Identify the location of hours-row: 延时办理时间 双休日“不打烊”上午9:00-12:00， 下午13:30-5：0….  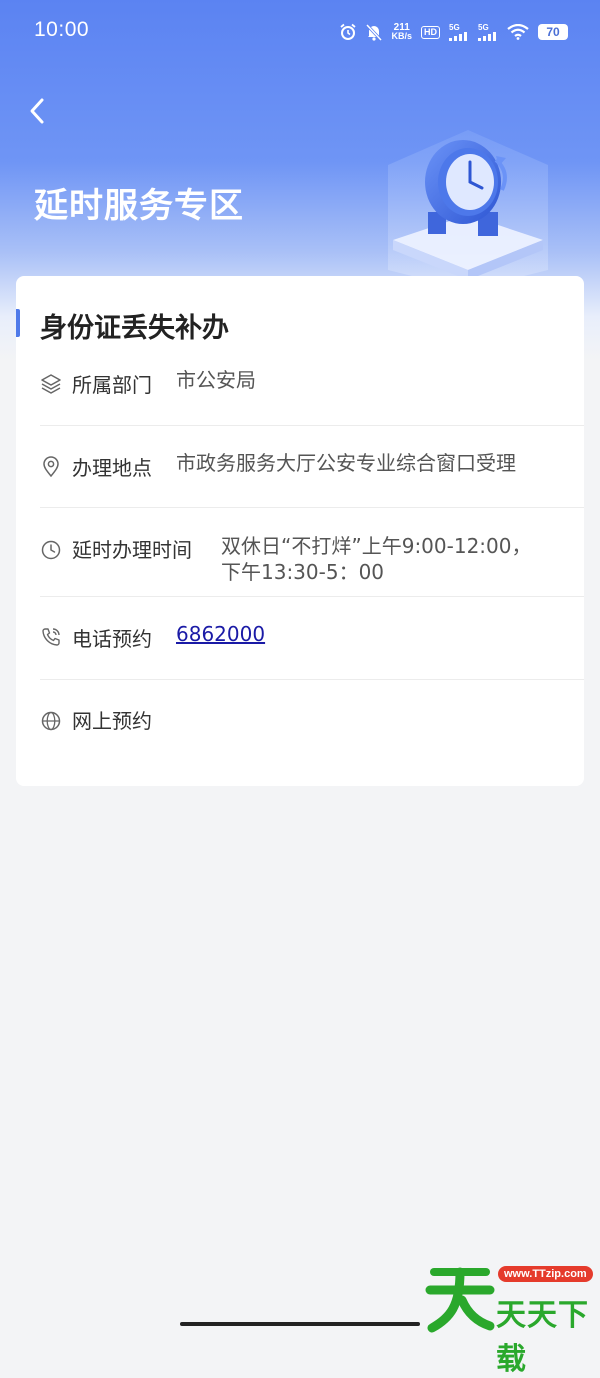
(312, 552).